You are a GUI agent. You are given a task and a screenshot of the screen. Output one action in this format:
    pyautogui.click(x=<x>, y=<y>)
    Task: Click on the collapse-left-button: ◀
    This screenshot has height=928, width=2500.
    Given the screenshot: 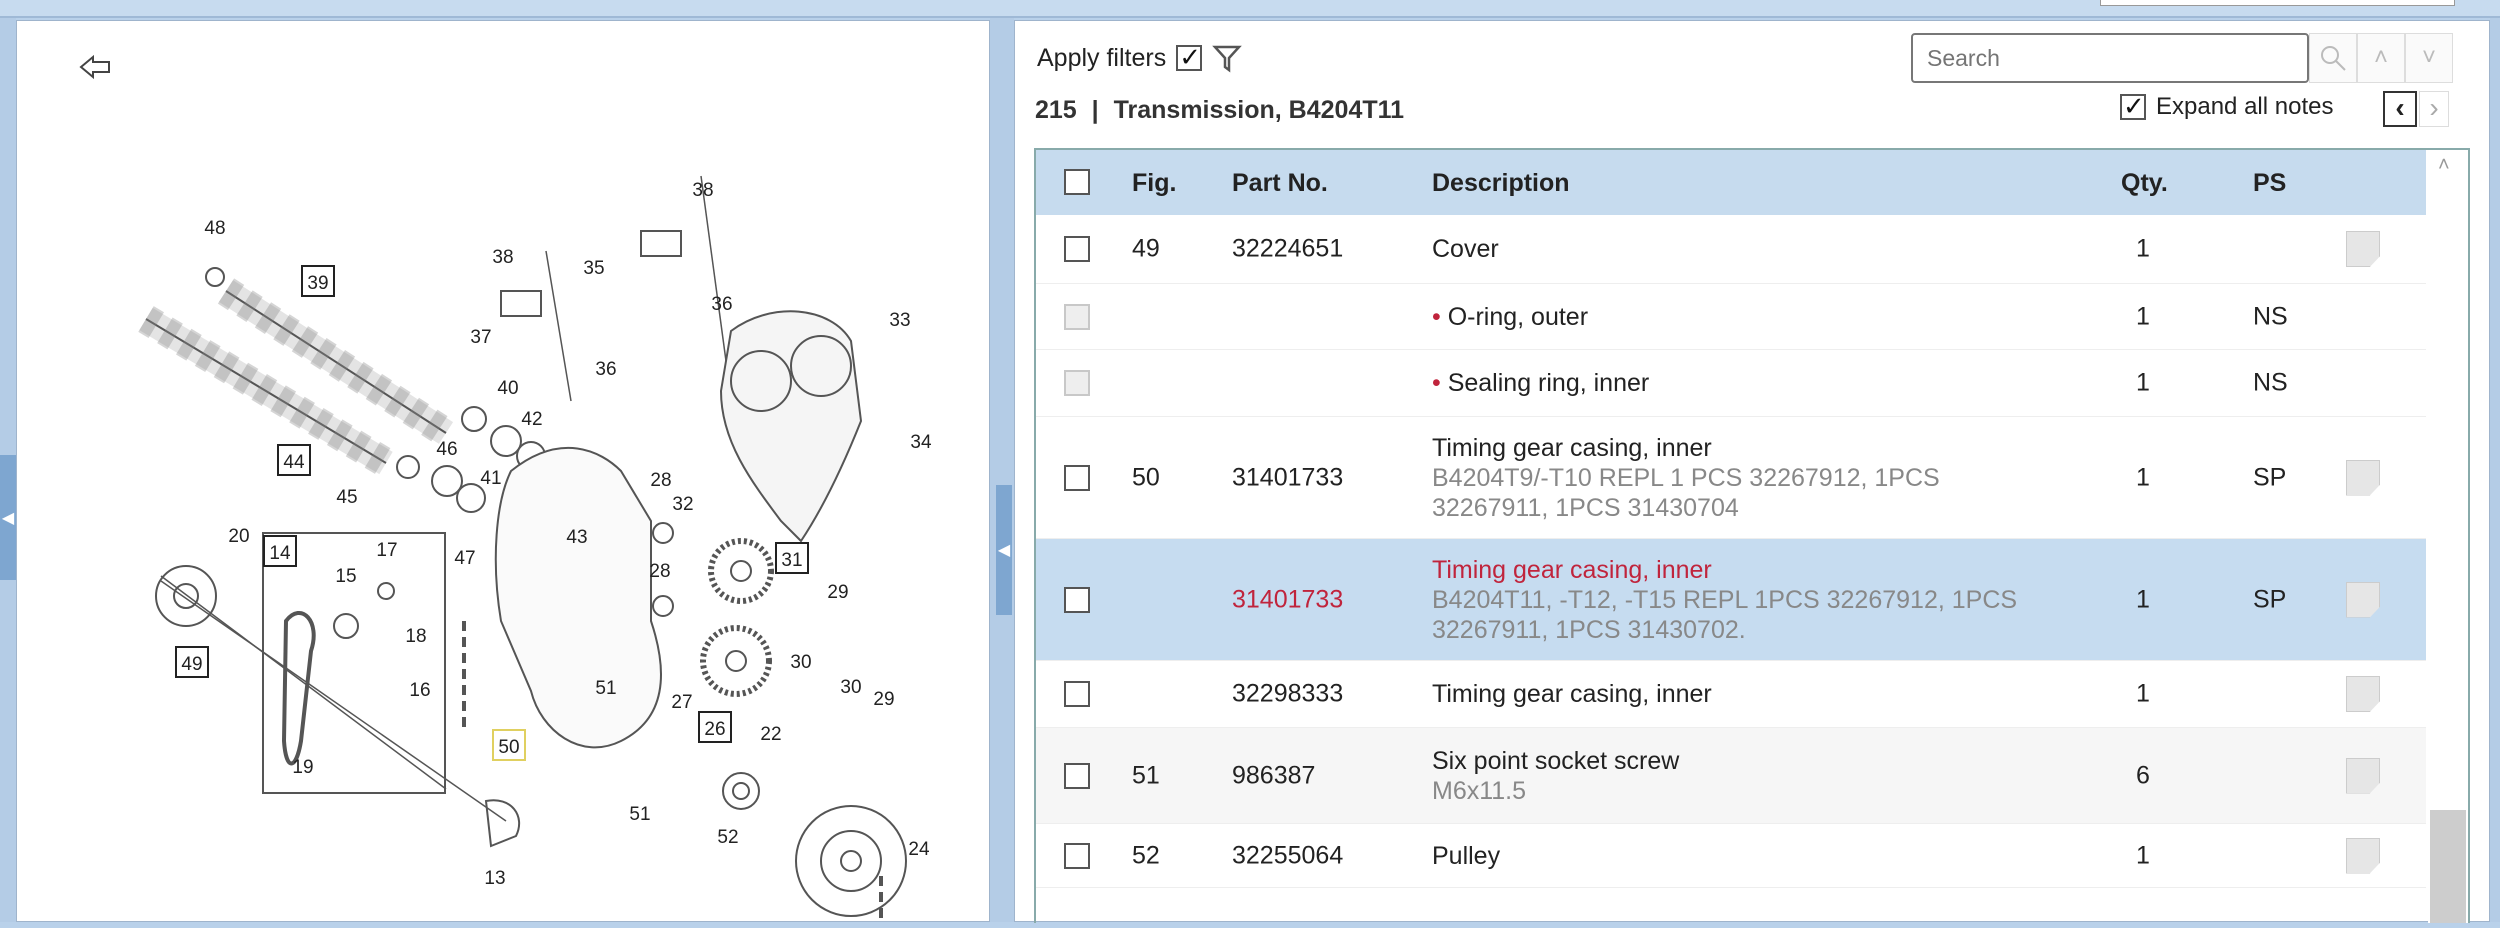 What is the action you would take?
    pyautogui.click(x=8, y=517)
    